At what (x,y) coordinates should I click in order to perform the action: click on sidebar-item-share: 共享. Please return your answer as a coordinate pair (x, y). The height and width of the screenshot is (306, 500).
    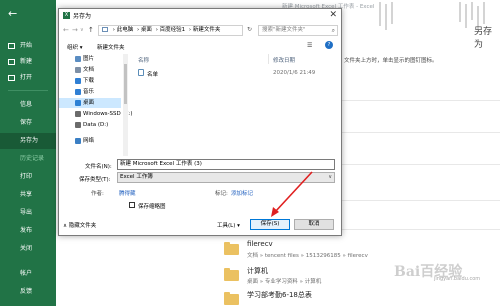
    Looking at the image, I should click on (28, 195).